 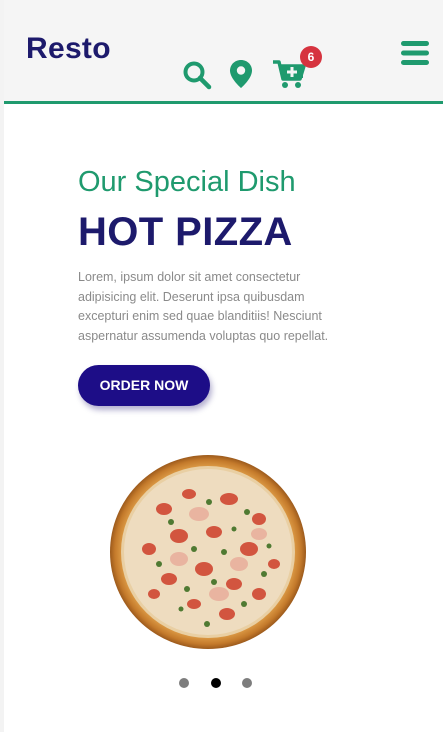 I want to click on search-icon, so click(x=197, y=75).